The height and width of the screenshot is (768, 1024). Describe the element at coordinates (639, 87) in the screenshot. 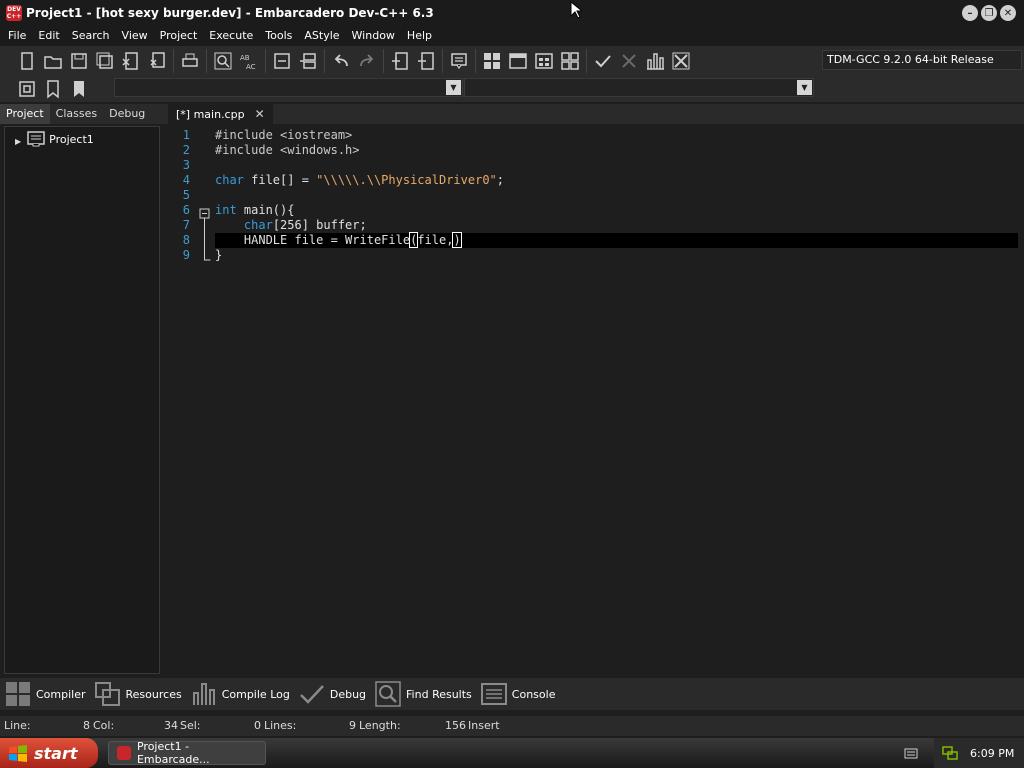

I see `function-combo: ▼` at that location.